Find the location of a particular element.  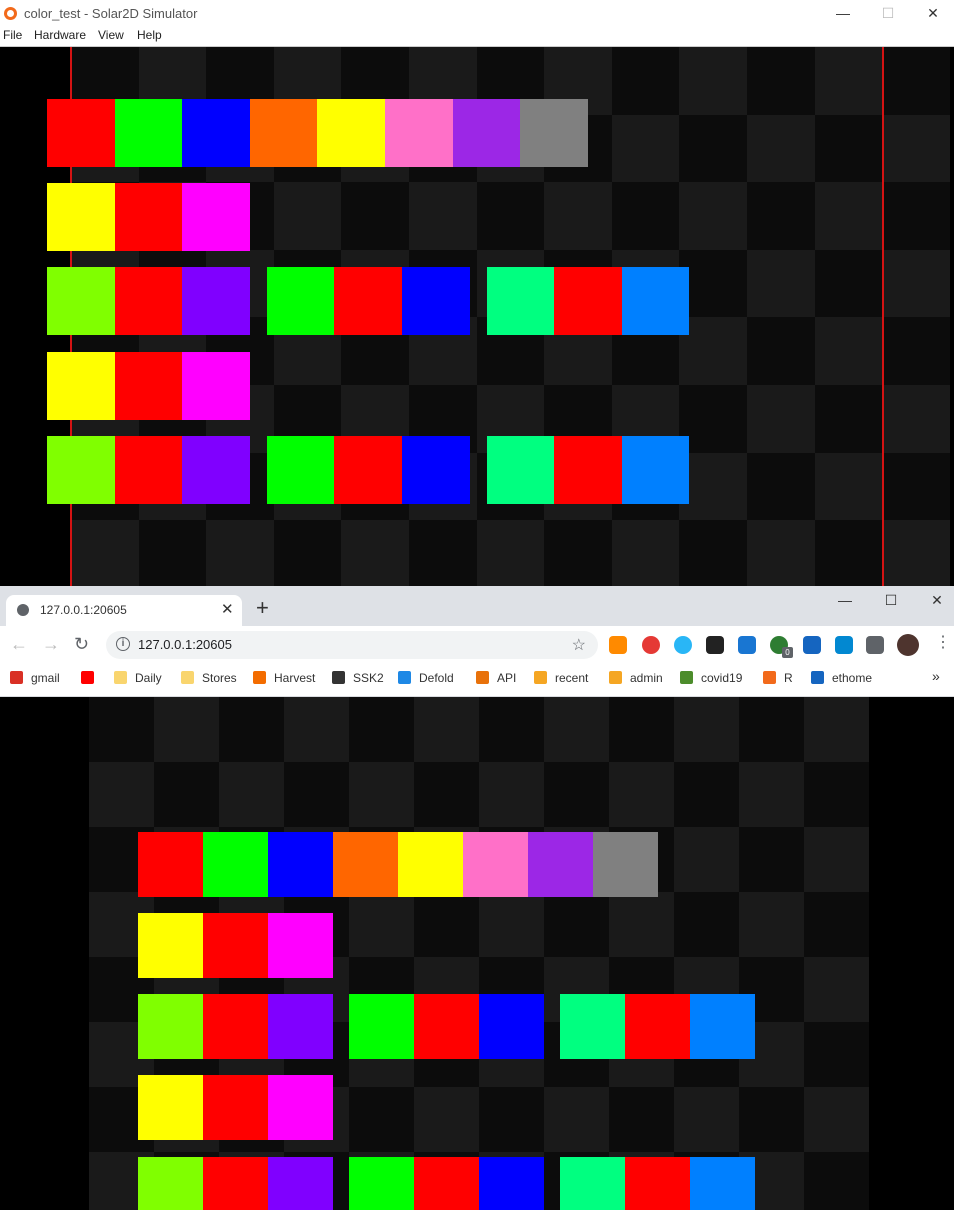

color-picker-extension-icon is located at coordinates (683, 645).